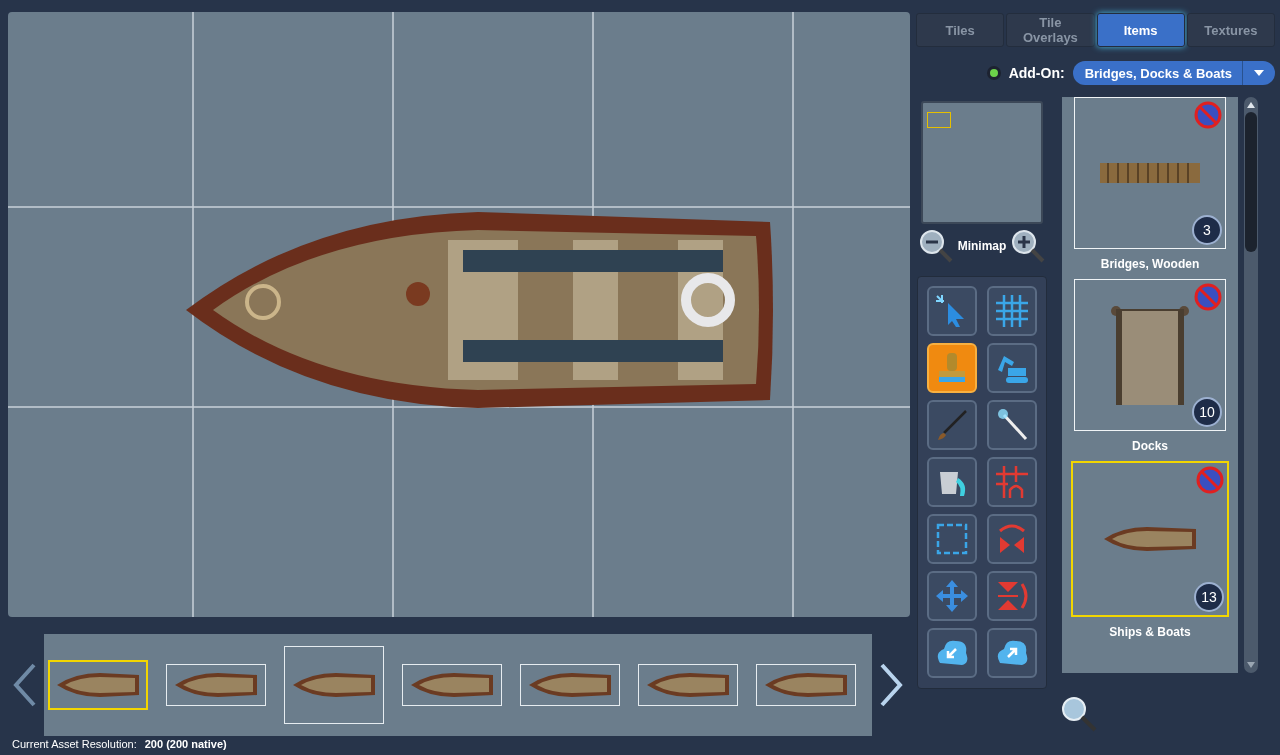 The width and height of the screenshot is (1280, 755). What do you see at coordinates (1150, 446) in the screenshot?
I see `asset-name: Docks` at bounding box center [1150, 446].